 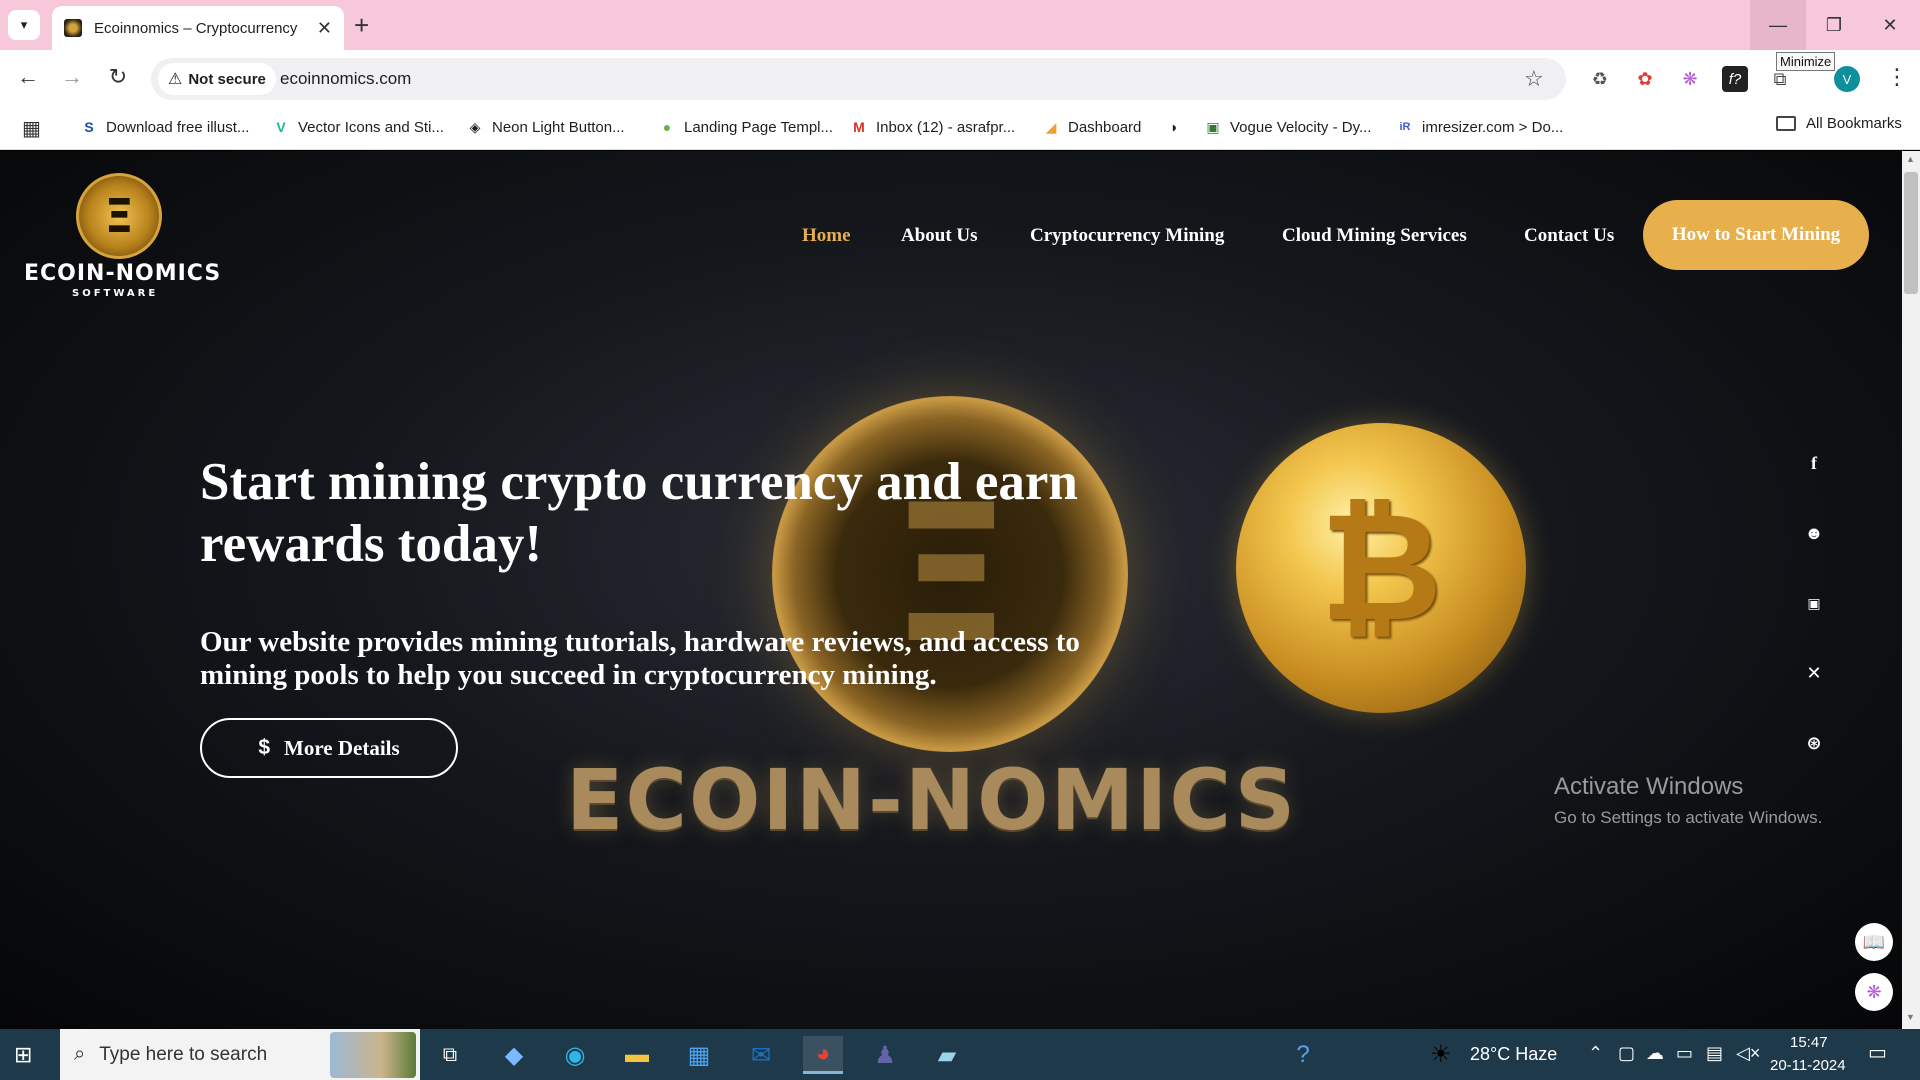 What do you see at coordinates (373, 1055) in the screenshot?
I see `search-highlight-image` at bounding box center [373, 1055].